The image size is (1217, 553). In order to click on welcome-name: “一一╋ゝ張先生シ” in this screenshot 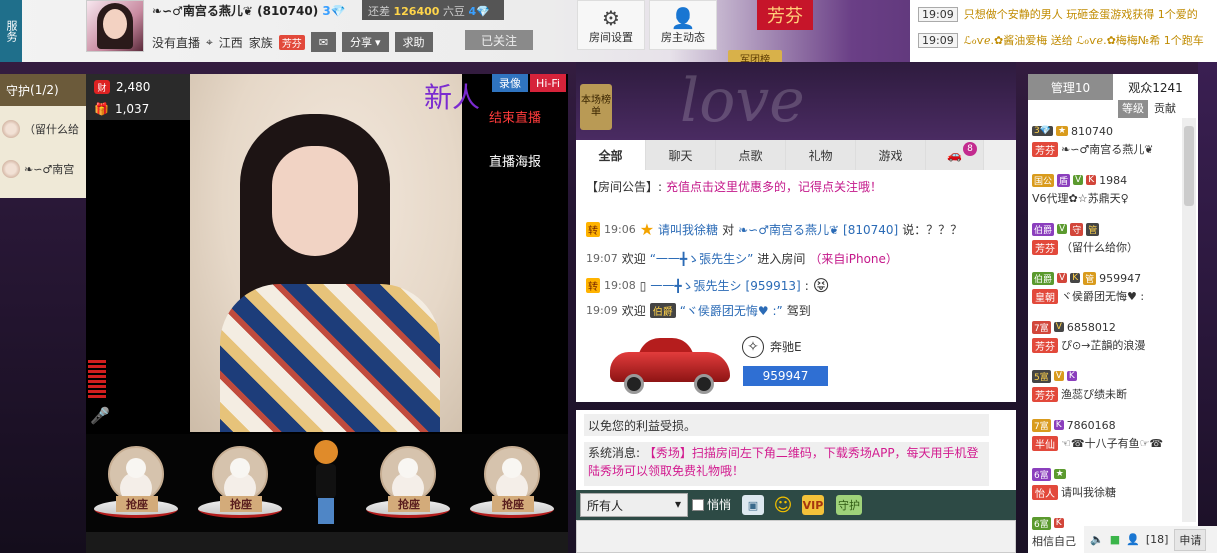, I will do `click(702, 258)`.